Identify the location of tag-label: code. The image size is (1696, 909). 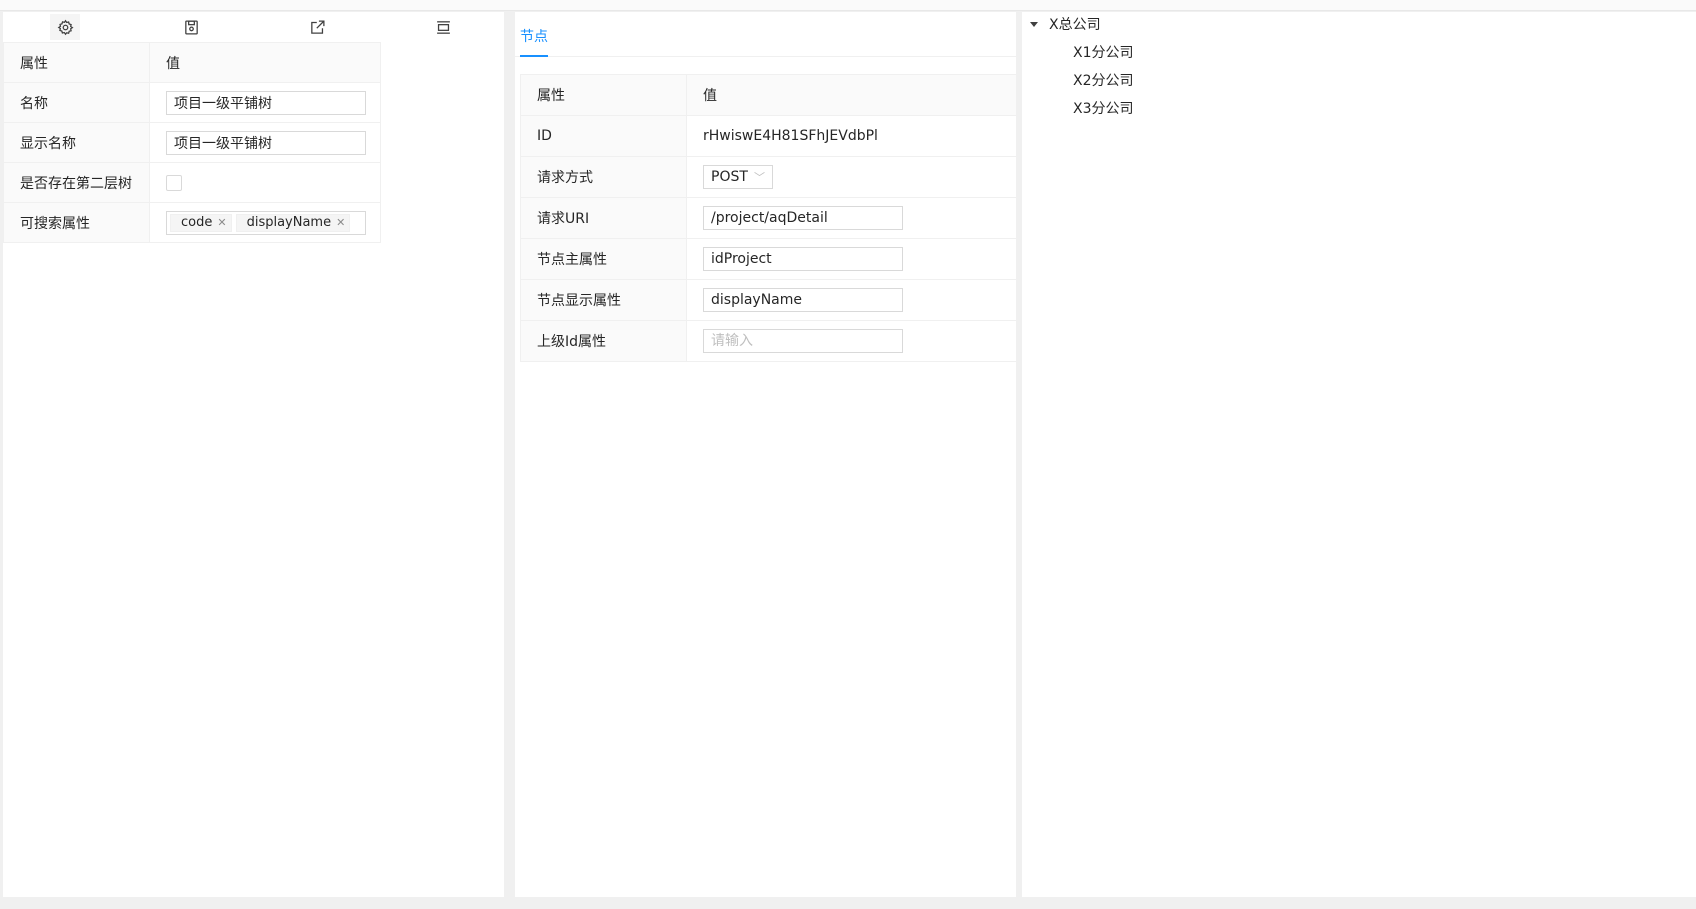
(197, 222).